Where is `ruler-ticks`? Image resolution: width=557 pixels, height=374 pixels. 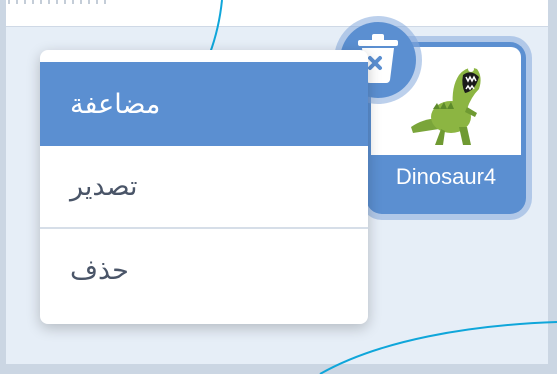
ruler-ticks is located at coordinates (55, 2).